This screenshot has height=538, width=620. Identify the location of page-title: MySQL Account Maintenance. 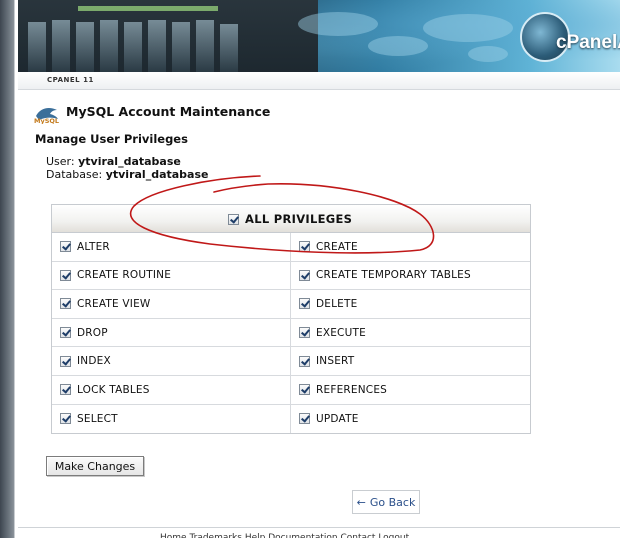
(168, 111).